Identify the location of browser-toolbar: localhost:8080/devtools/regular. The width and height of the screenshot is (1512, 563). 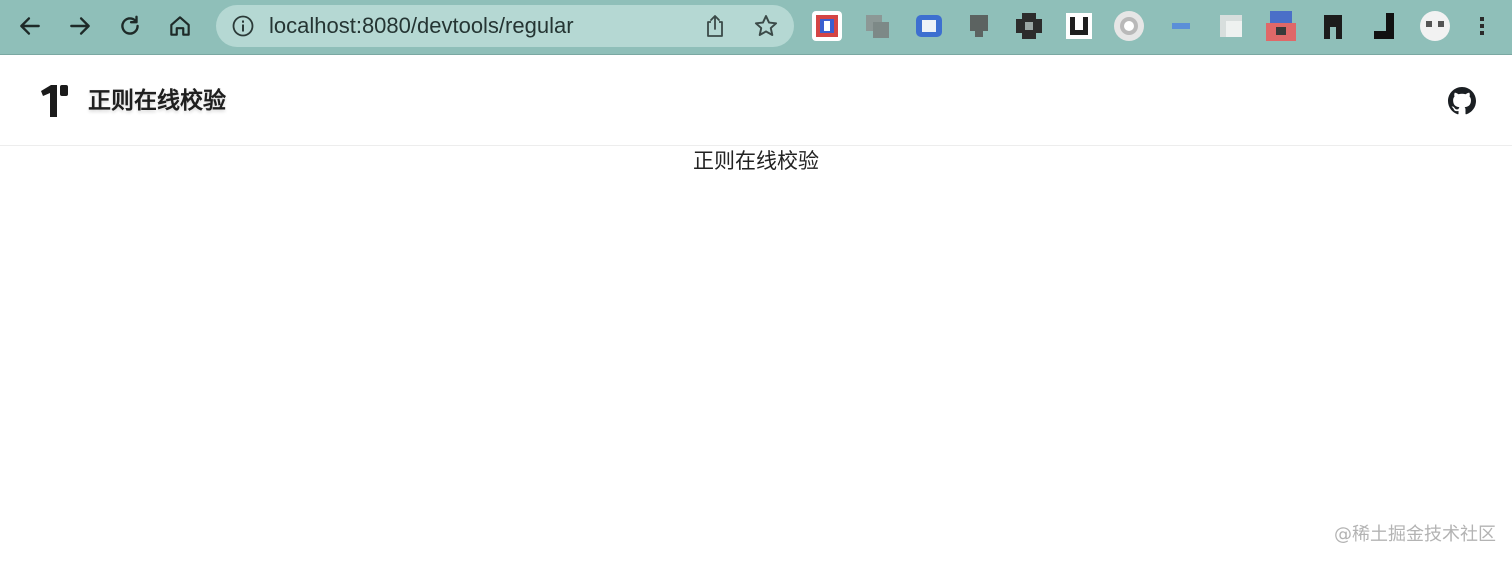
(756, 27).